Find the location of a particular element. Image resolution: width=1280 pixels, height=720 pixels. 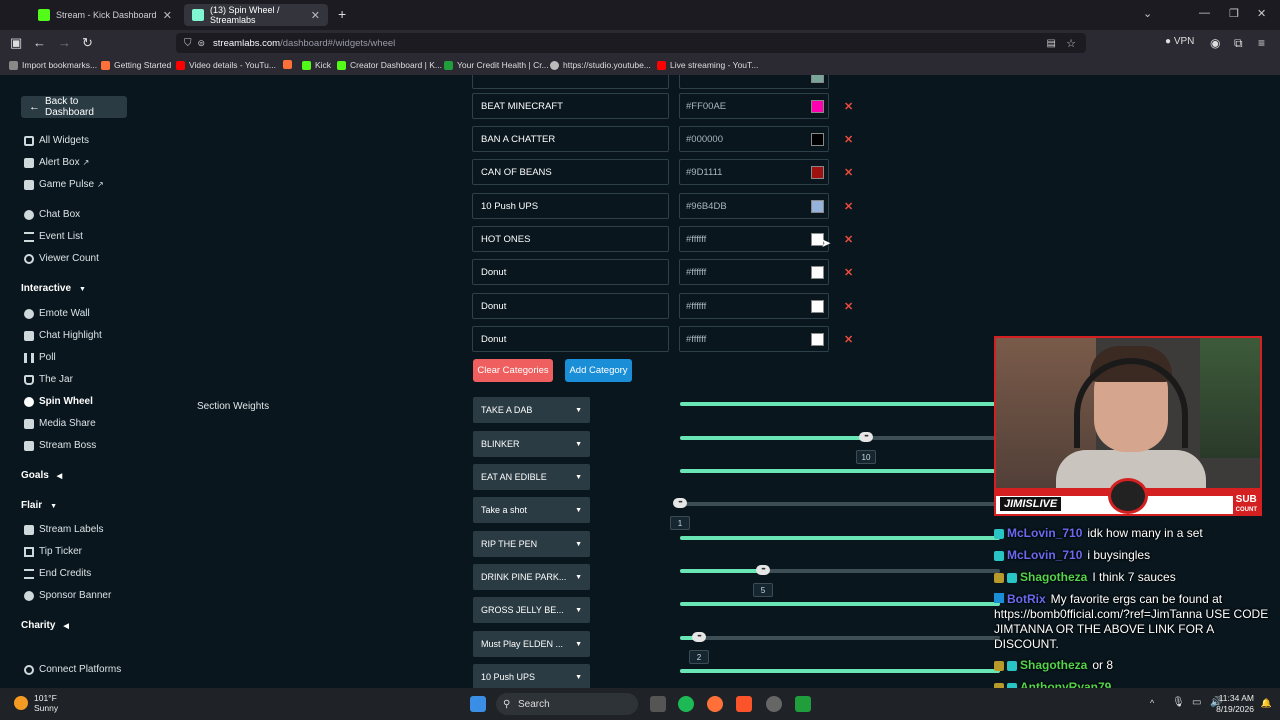

account-icon: ◉ is located at coordinates (1215, 43).